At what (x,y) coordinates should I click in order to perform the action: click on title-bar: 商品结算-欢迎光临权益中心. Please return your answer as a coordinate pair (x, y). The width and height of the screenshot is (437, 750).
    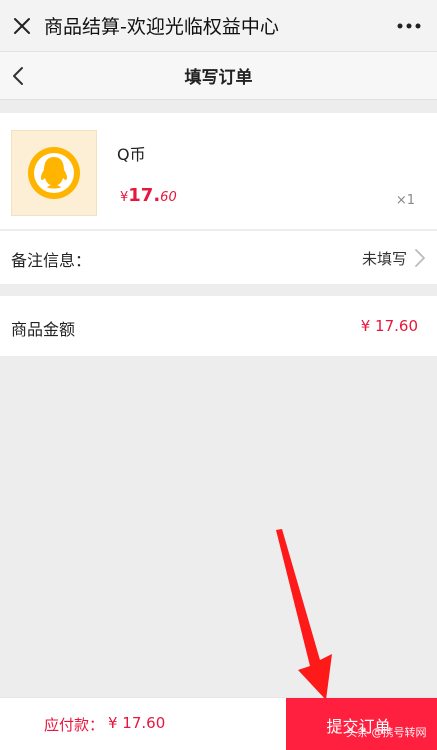
    Looking at the image, I should click on (218, 26).